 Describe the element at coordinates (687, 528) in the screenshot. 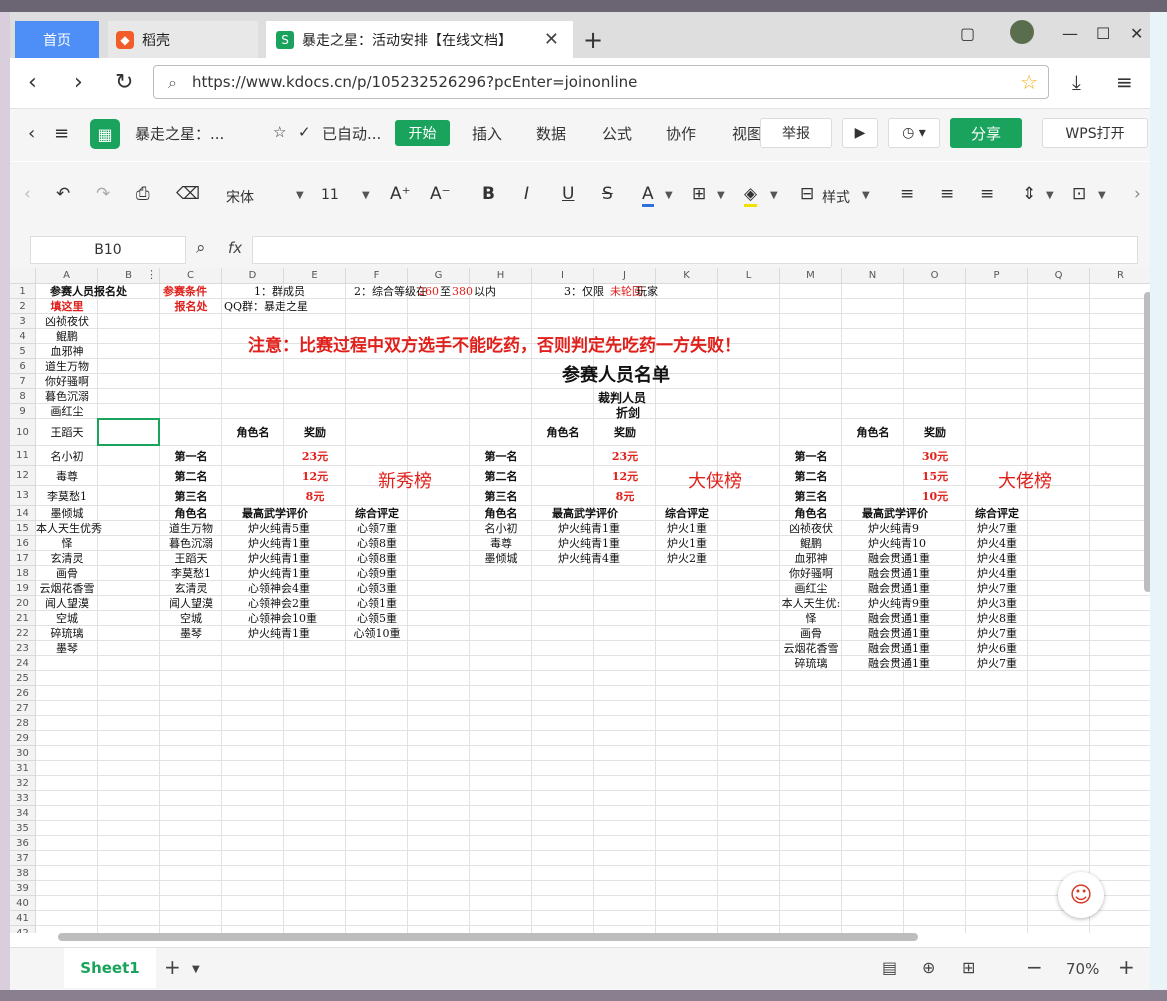

I see `cell-k15: 炉火1重` at that location.